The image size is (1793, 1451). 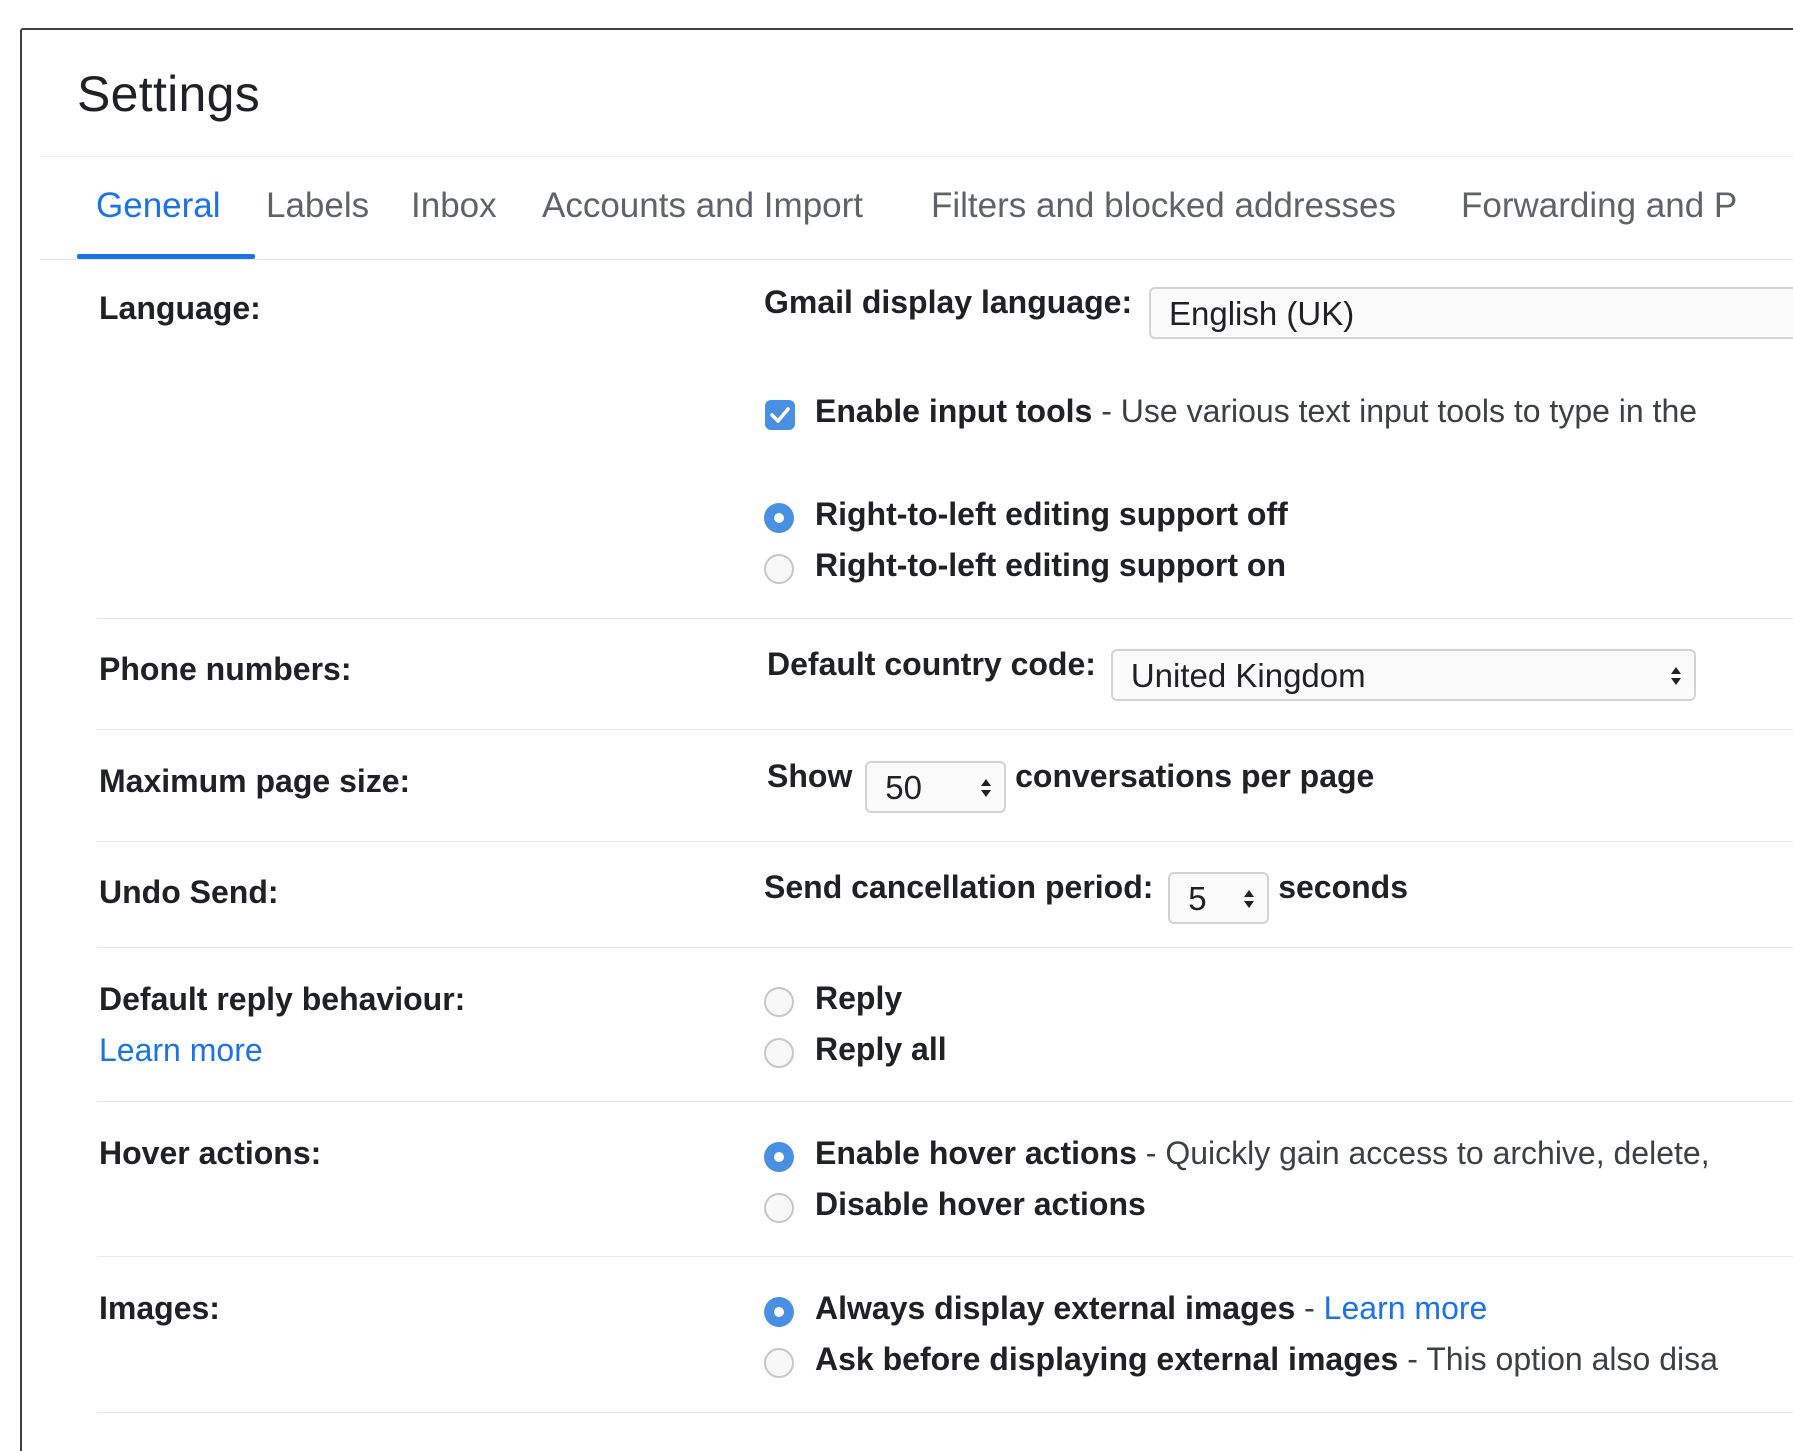 I want to click on reply-behaviour-label: Default reply behaviour:, so click(x=282, y=999).